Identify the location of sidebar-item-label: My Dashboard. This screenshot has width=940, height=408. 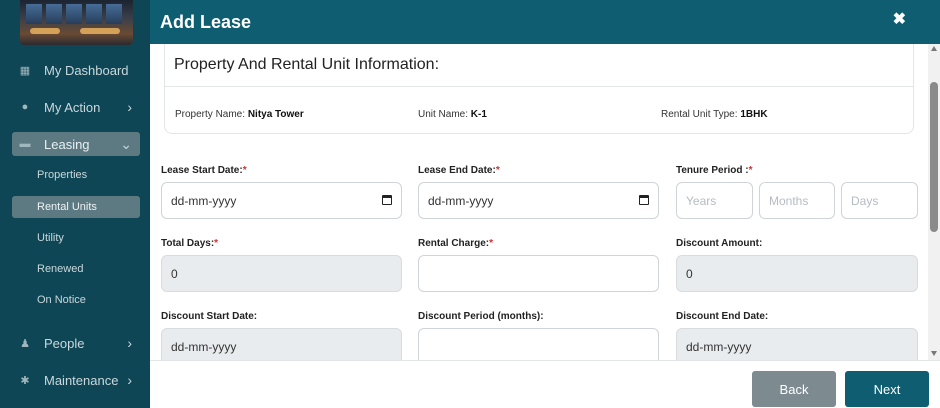
(86, 70).